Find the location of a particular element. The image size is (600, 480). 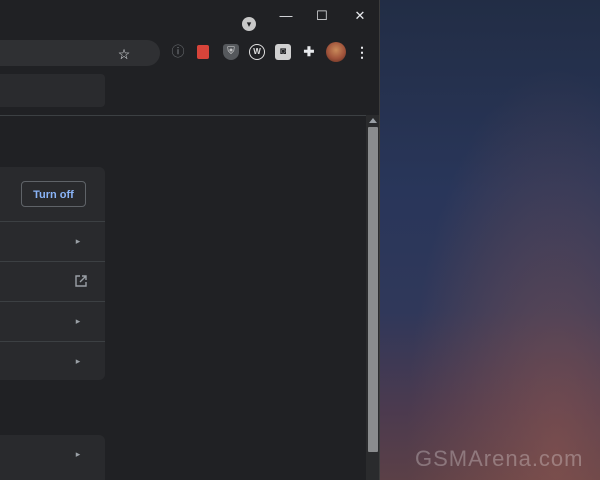

profile-avatar is located at coordinates (336, 52).